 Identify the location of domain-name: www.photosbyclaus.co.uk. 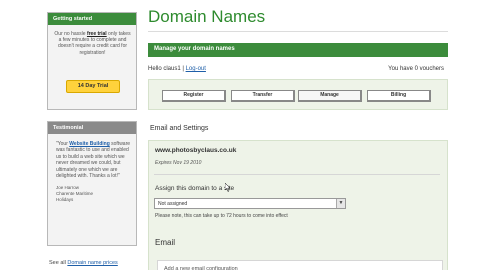
(196, 150).